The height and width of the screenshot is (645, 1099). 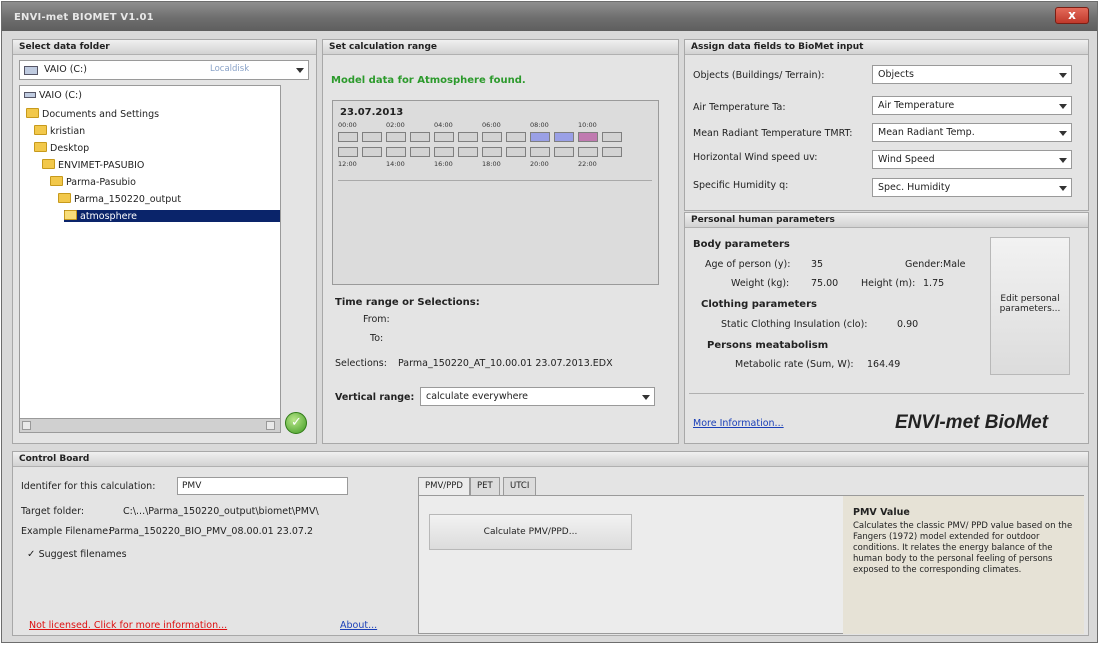 I want to click on suggest-filenames-checkbox: ✓ Suggest filenames, so click(x=77, y=554).